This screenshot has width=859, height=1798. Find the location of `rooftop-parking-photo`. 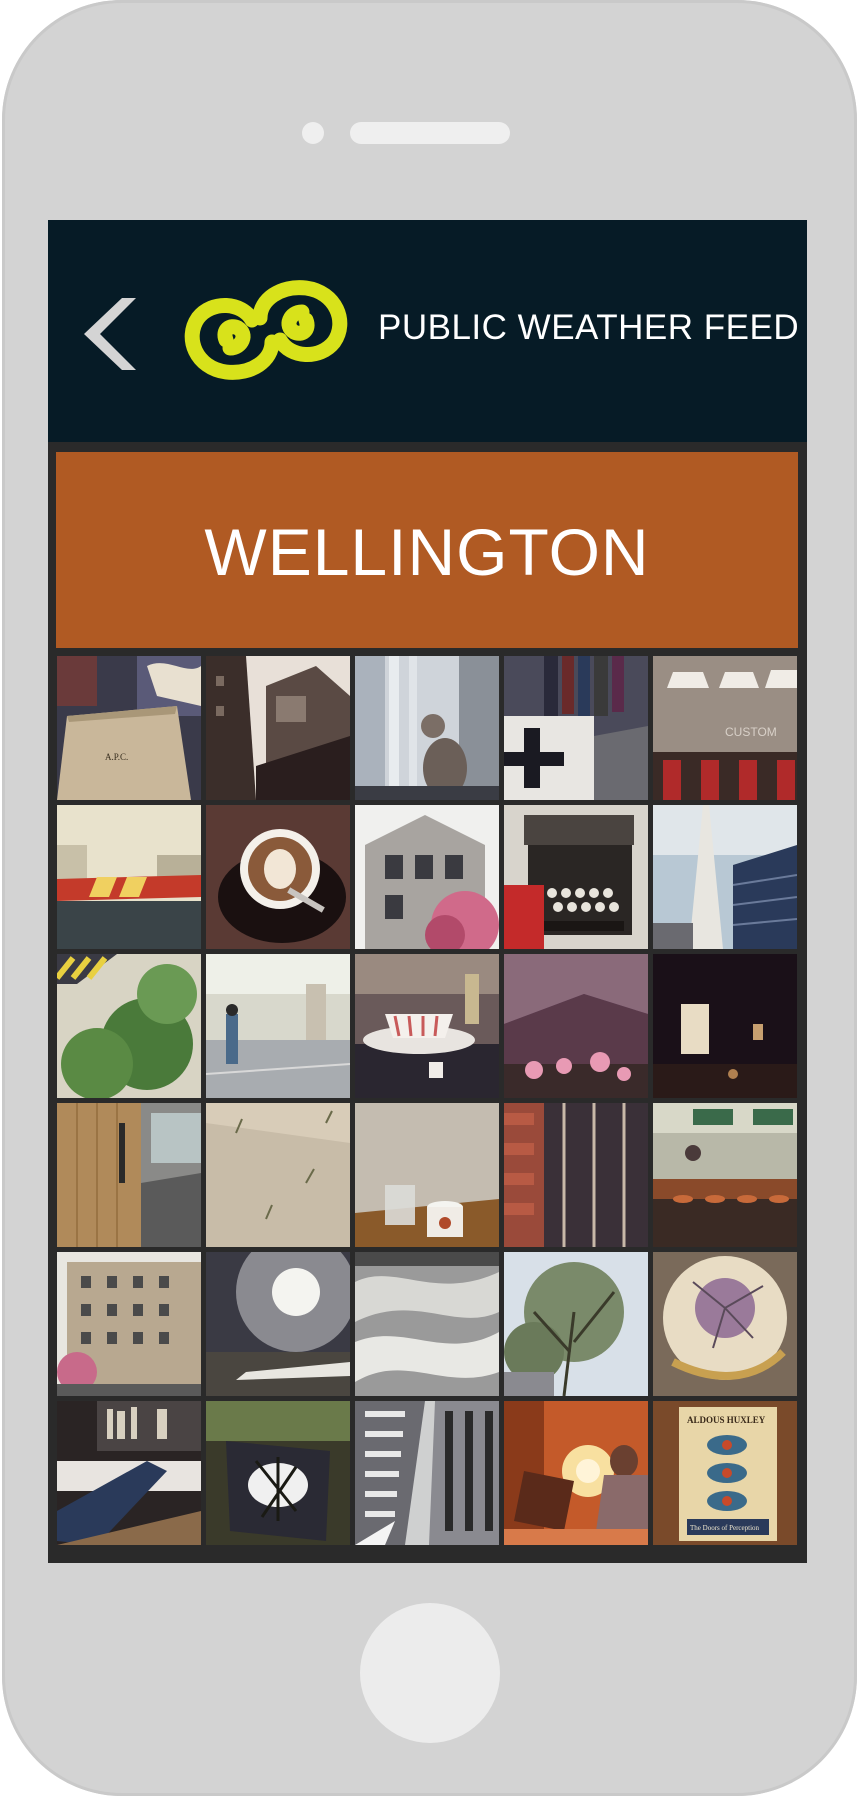

rooftop-parking-photo is located at coordinates (129, 877).